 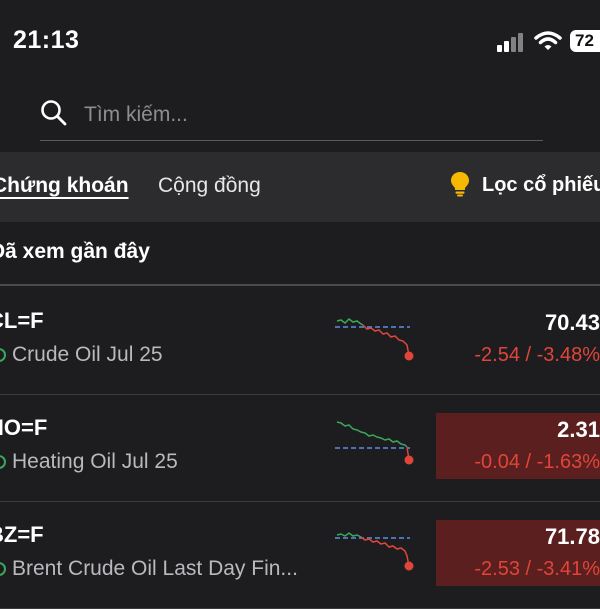 What do you see at coordinates (300, 285) in the screenshot?
I see `section-divider` at bounding box center [300, 285].